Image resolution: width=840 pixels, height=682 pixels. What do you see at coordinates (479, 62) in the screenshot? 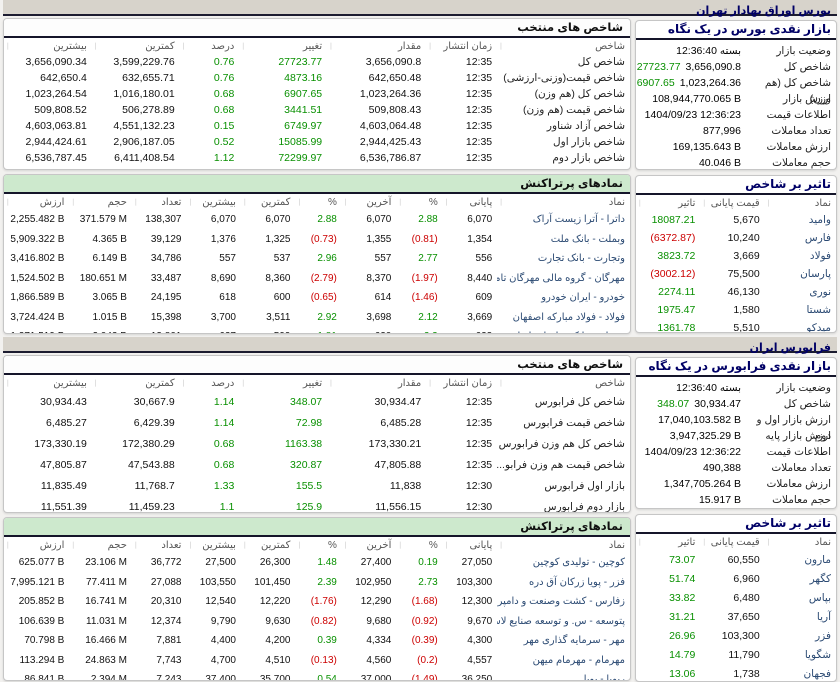
I see `value-cell: 12:35` at bounding box center [479, 62].